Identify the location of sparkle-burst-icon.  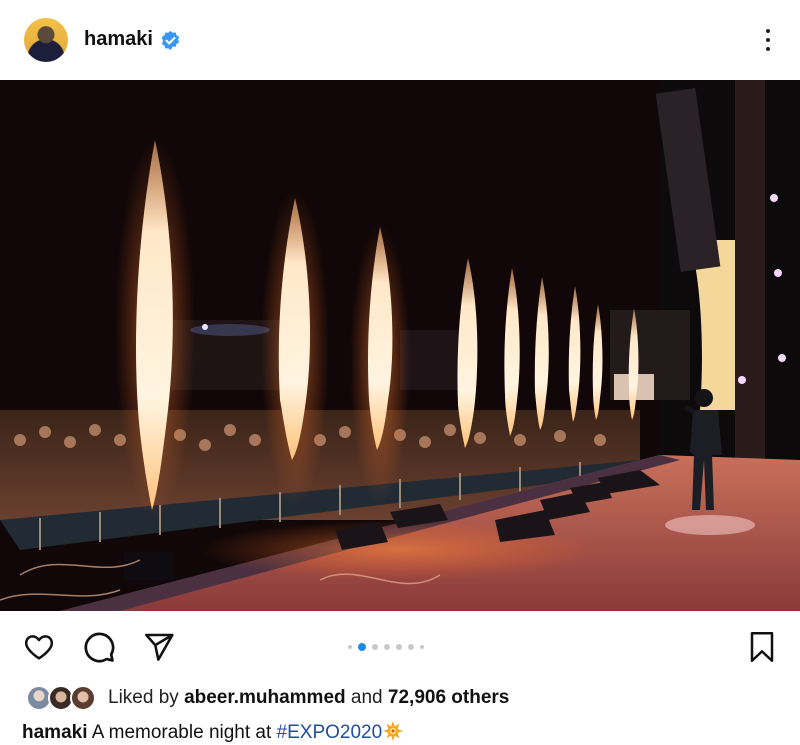
(393, 731).